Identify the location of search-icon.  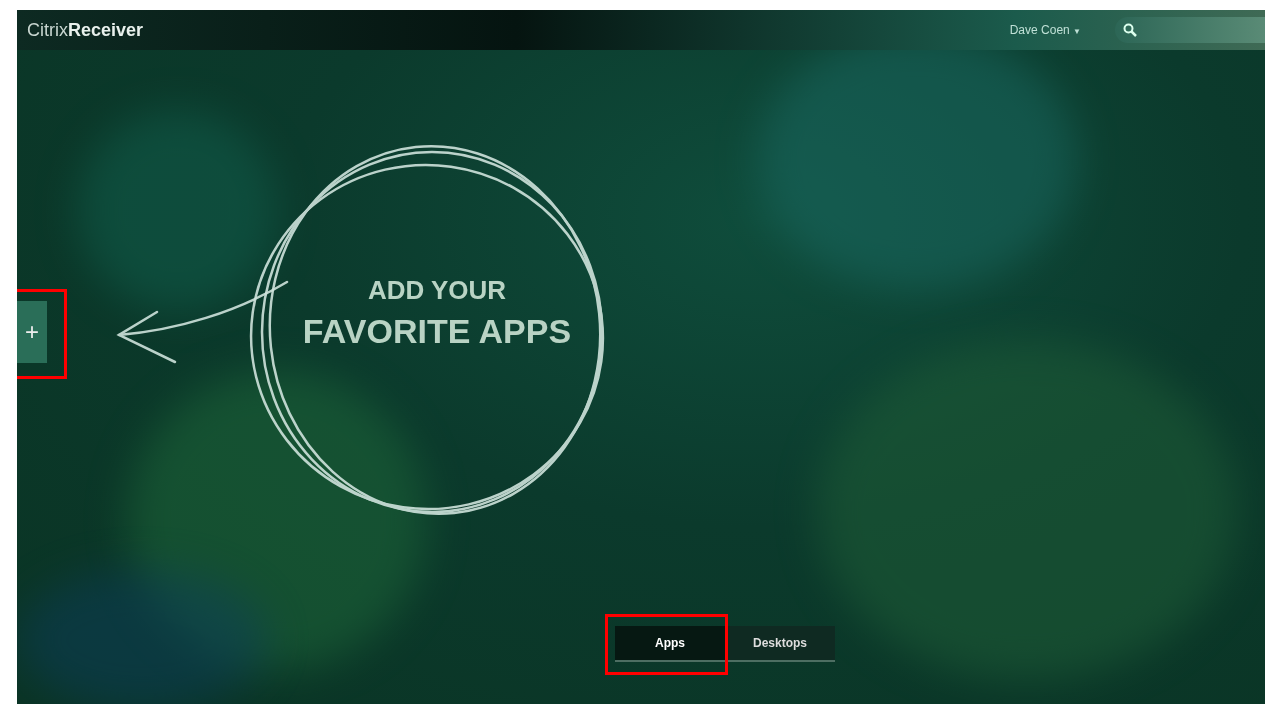
(1130, 30).